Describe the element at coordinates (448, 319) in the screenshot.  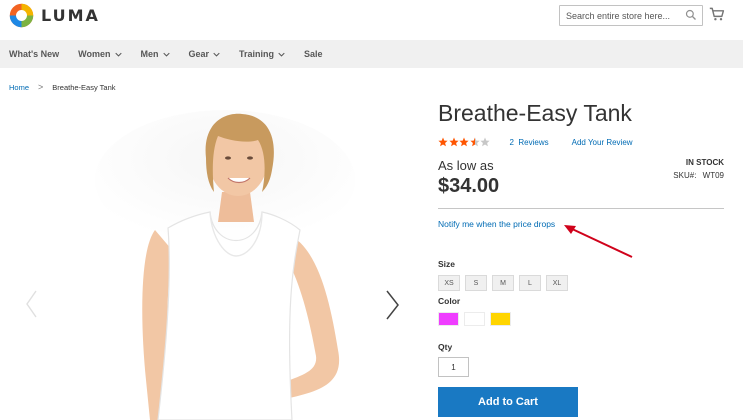
I see `color-option-purple` at that location.